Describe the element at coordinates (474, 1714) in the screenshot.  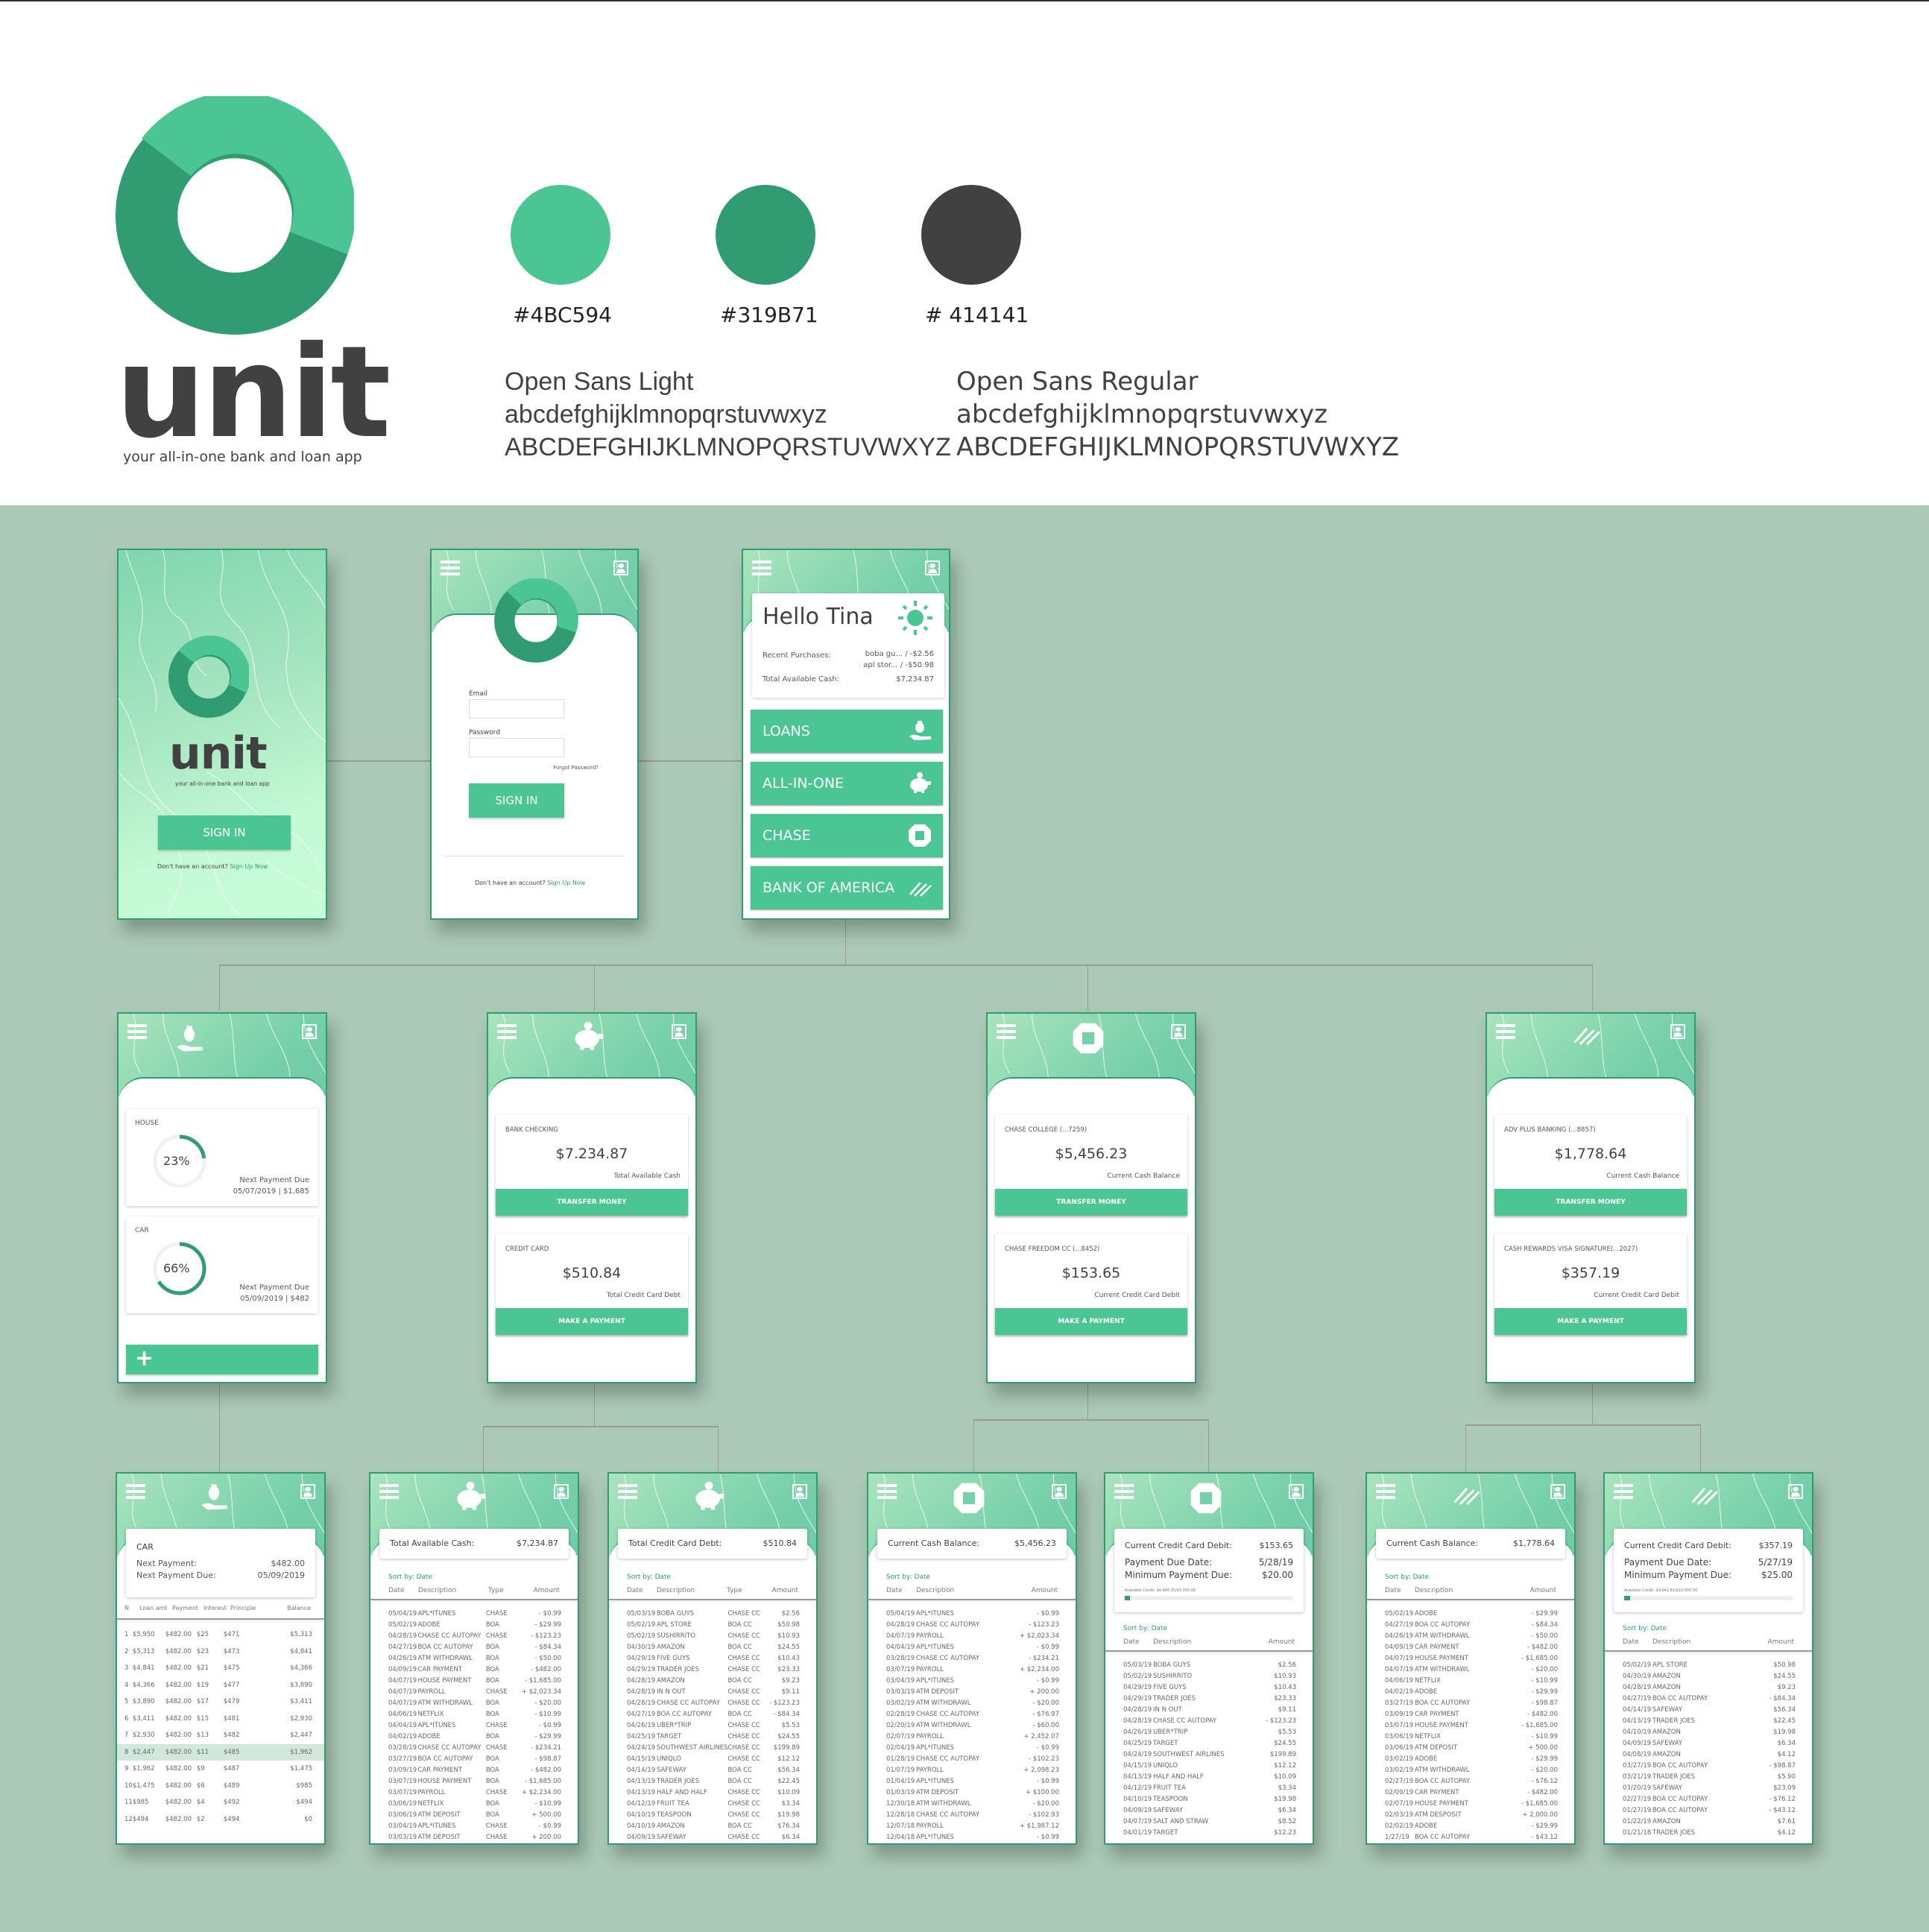
I see `transaction-row: 04/06/19 NETFLIX BOA - $10.99` at that location.